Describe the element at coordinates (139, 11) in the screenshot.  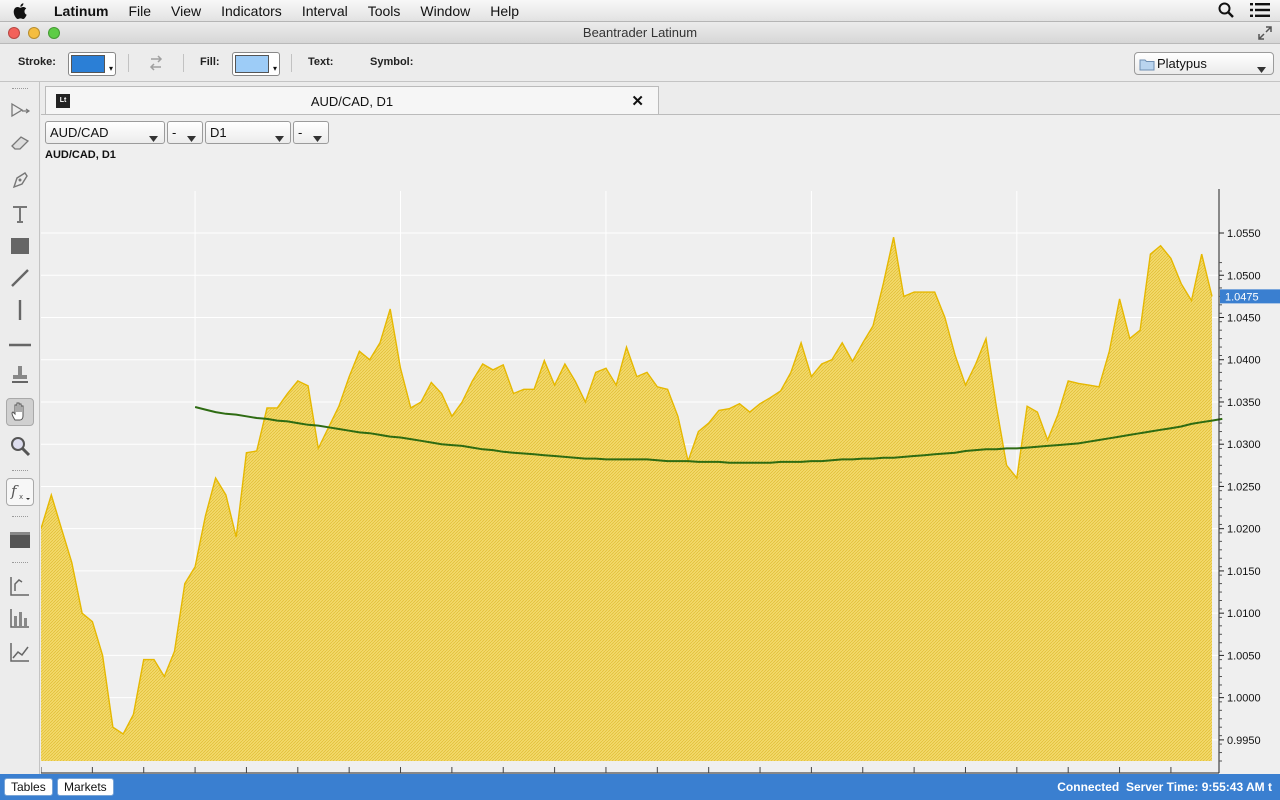
I see `menu-file: File` at that location.